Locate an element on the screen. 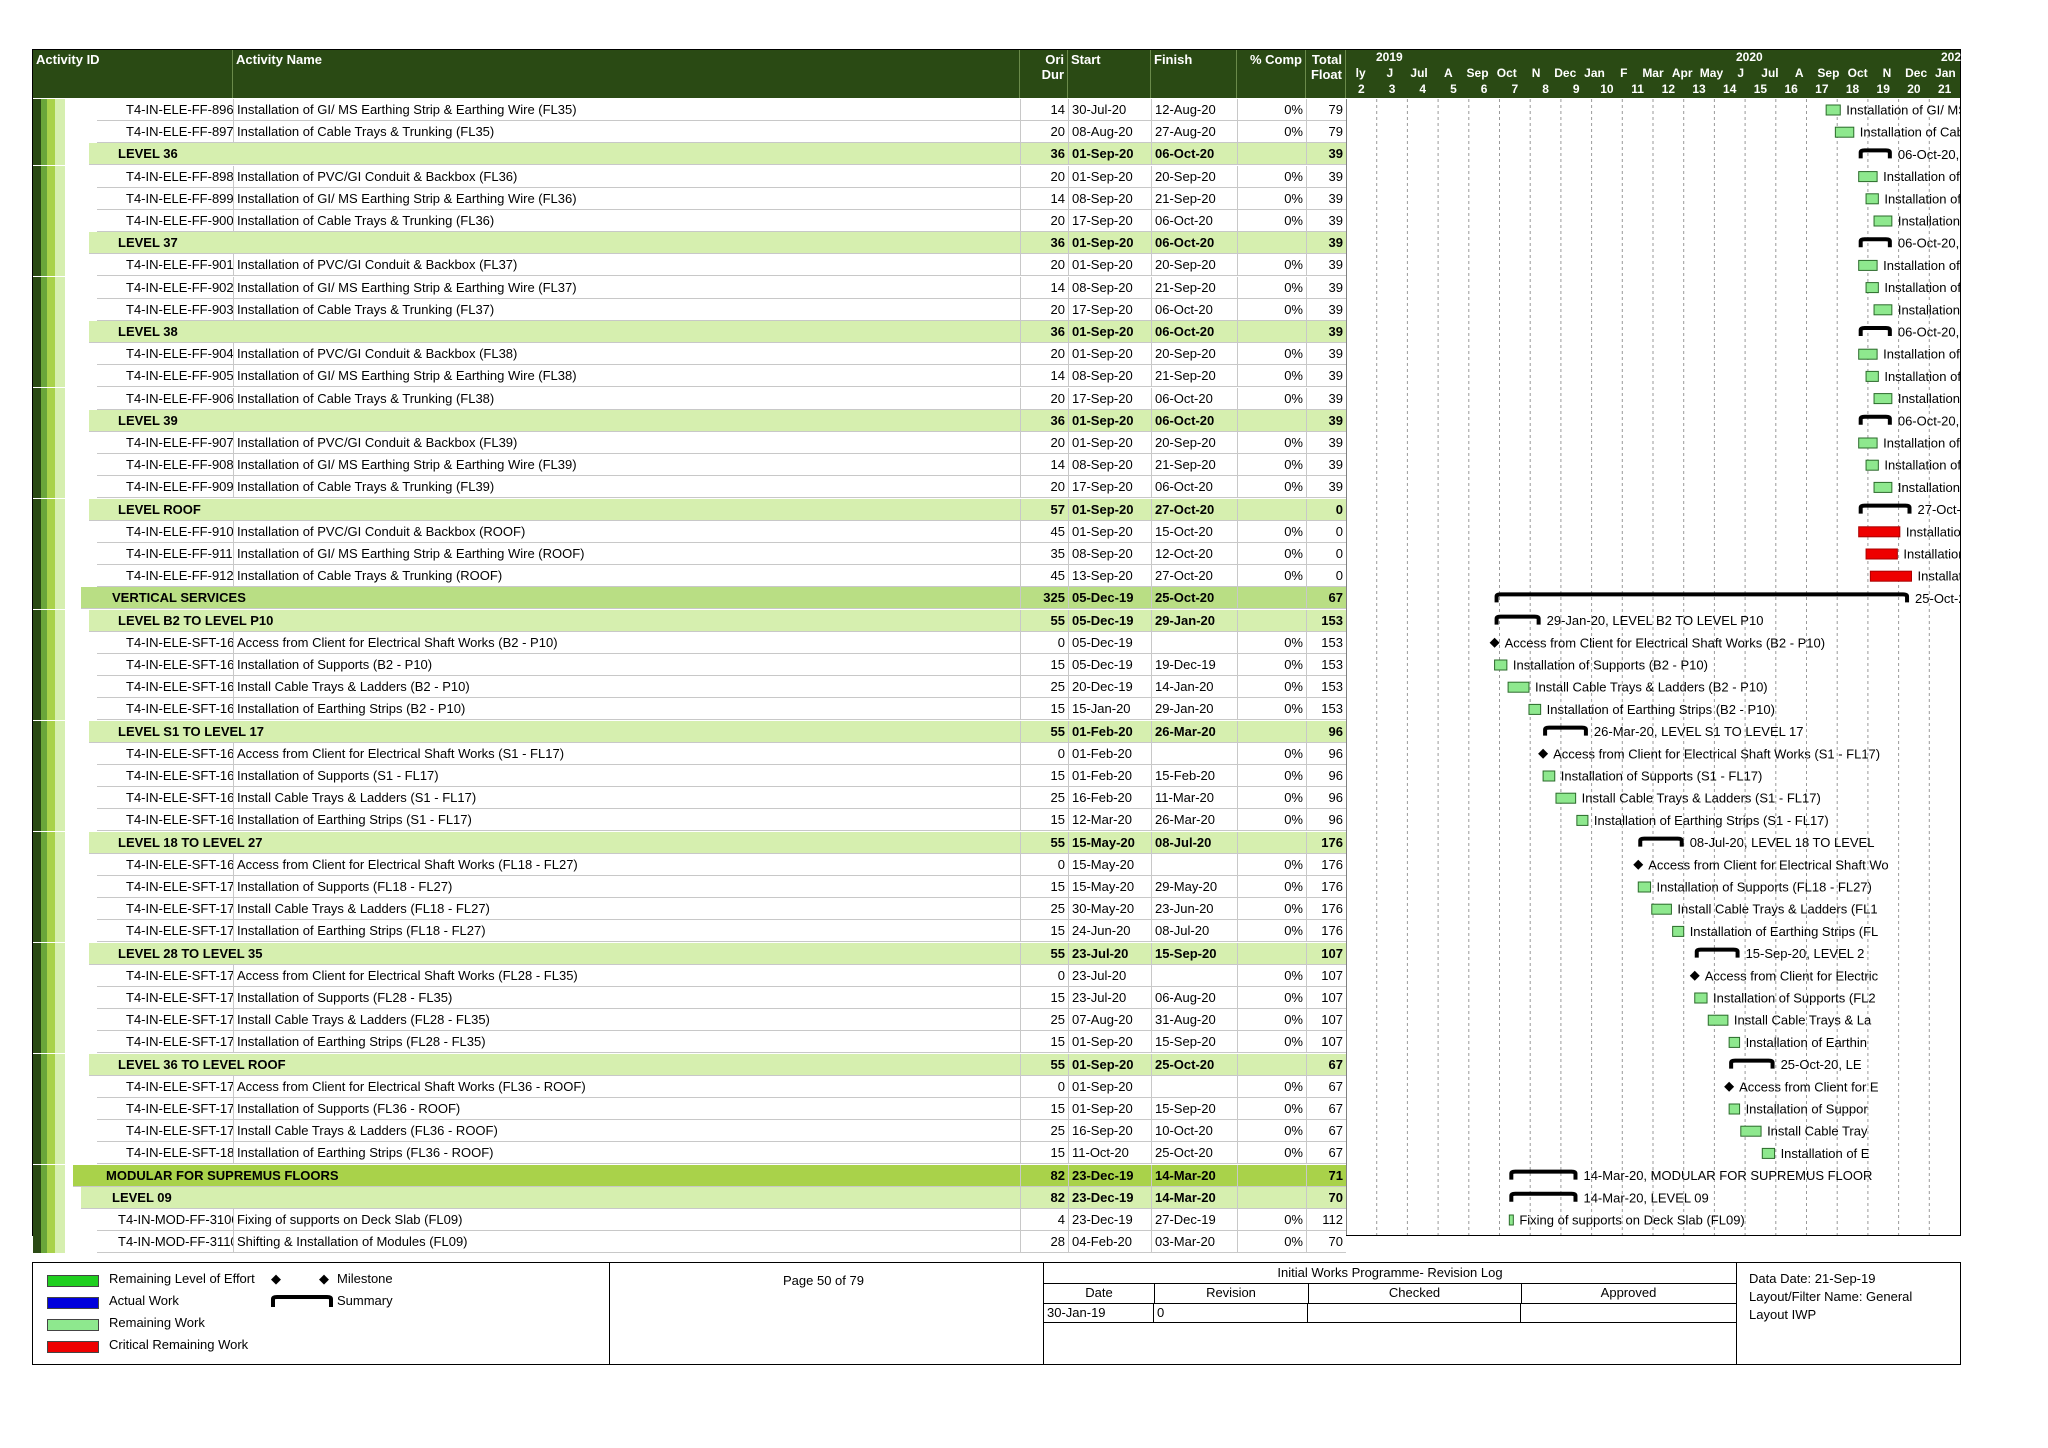 This screenshot has width=2048, height=1448. cell-name: Installation of Supports (FL18 - FL27) is located at coordinates (626, 887).